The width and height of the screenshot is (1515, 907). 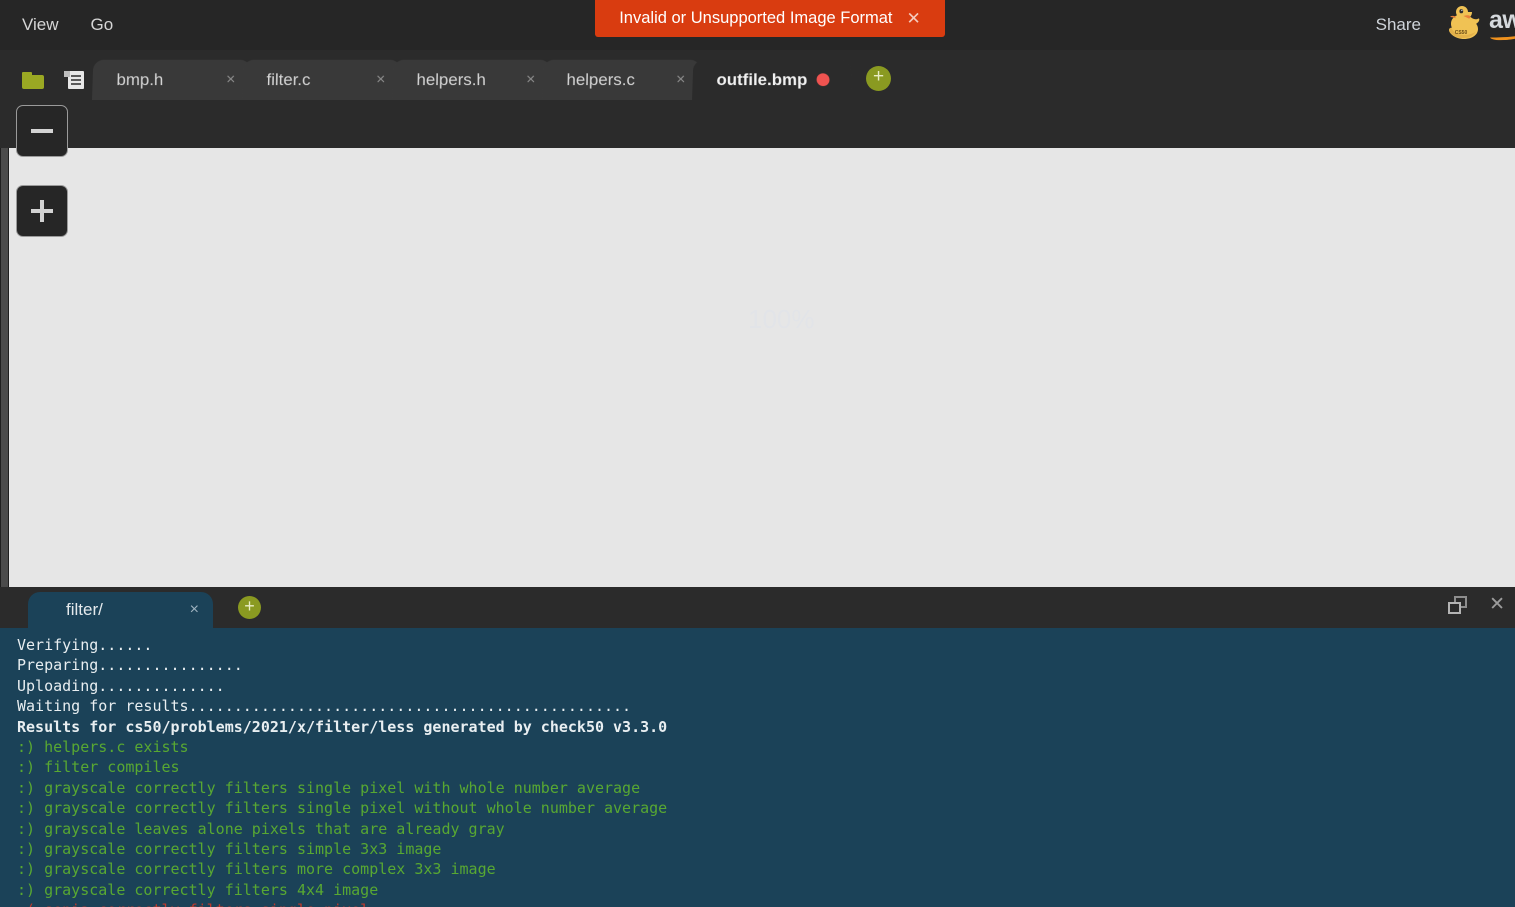 What do you see at coordinates (1458, 604) in the screenshot?
I see `restore-panel-icon` at bounding box center [1458, 604].